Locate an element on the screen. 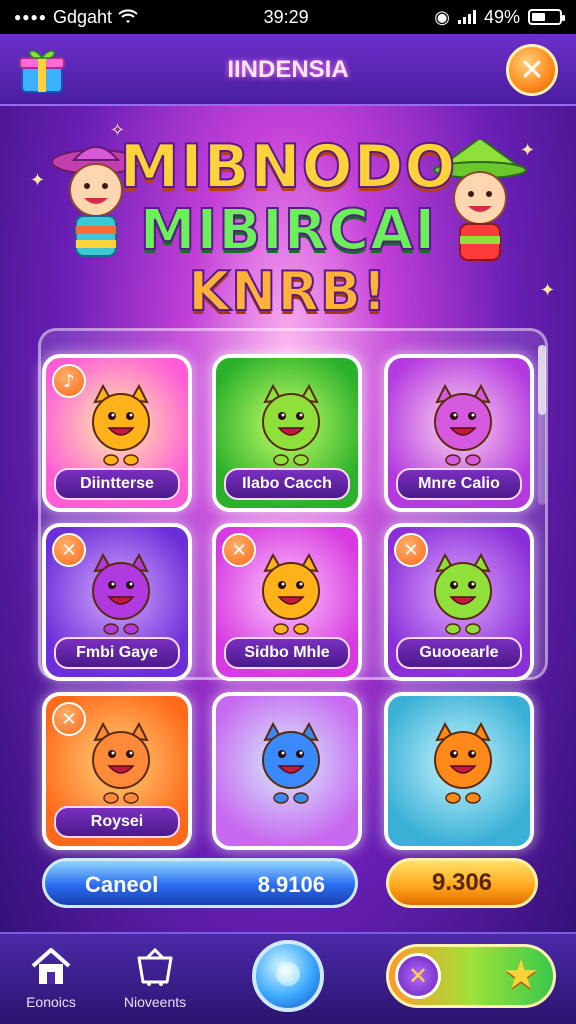  carrier-name: Gdgaht is located at coordinates (83, 16).